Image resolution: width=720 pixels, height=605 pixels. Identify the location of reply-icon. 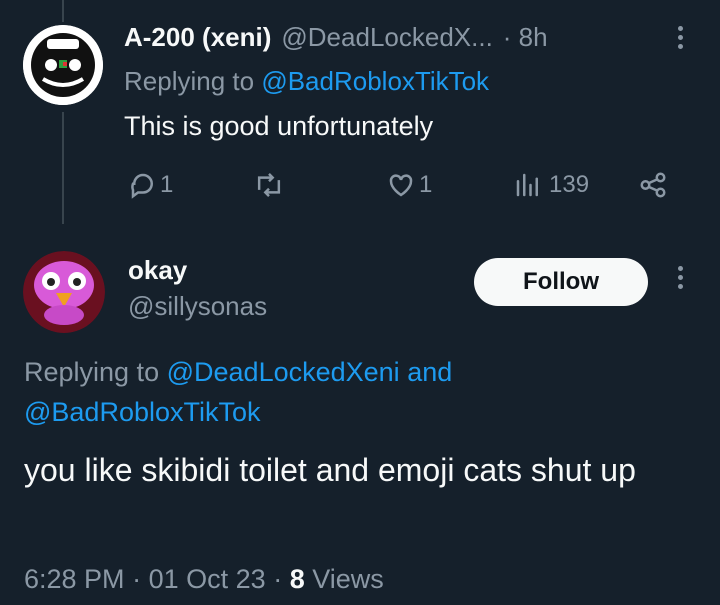
(142, 186).